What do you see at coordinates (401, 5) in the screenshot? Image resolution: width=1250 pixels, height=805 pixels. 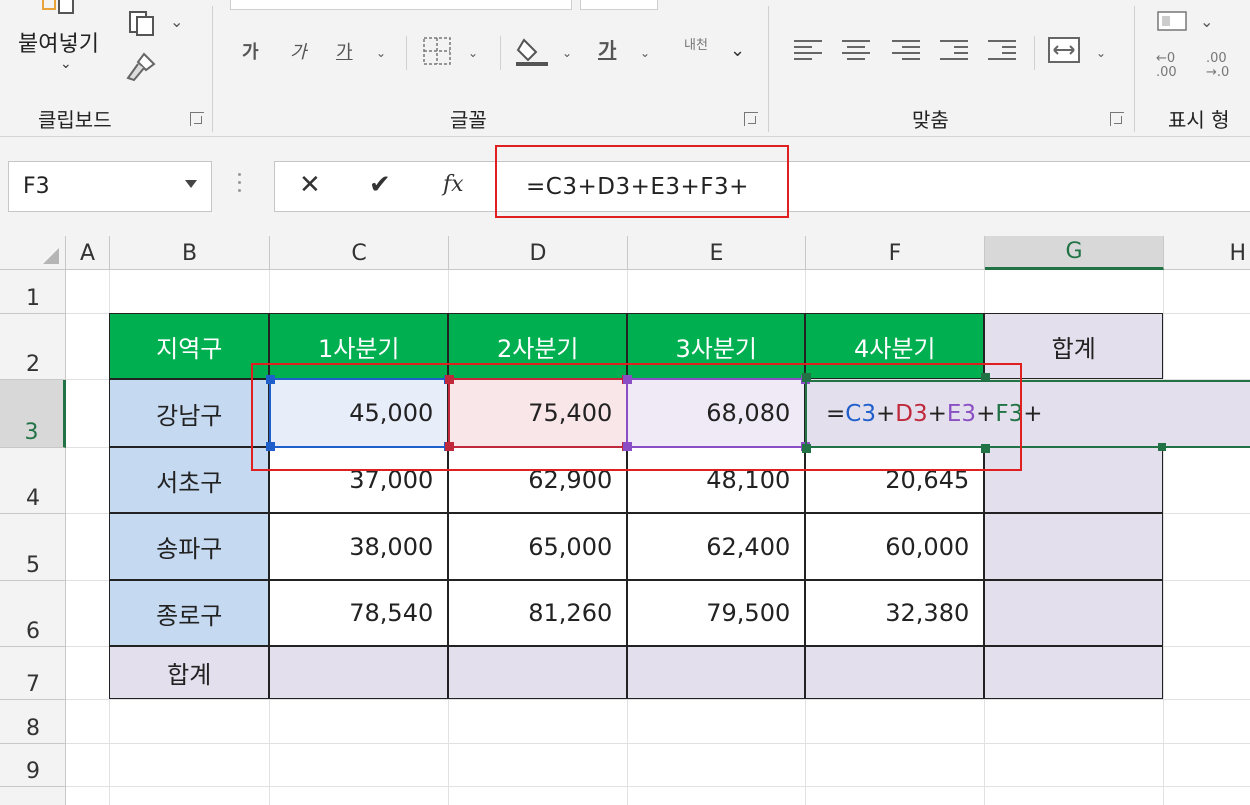 I see `font-name-box` at bounding box center [401, 5].